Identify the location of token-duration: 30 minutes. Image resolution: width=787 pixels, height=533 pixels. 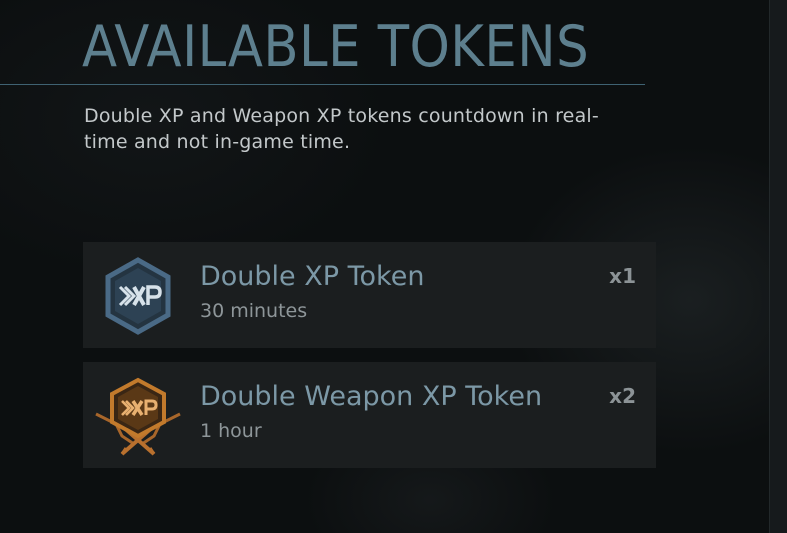
(254, 311).